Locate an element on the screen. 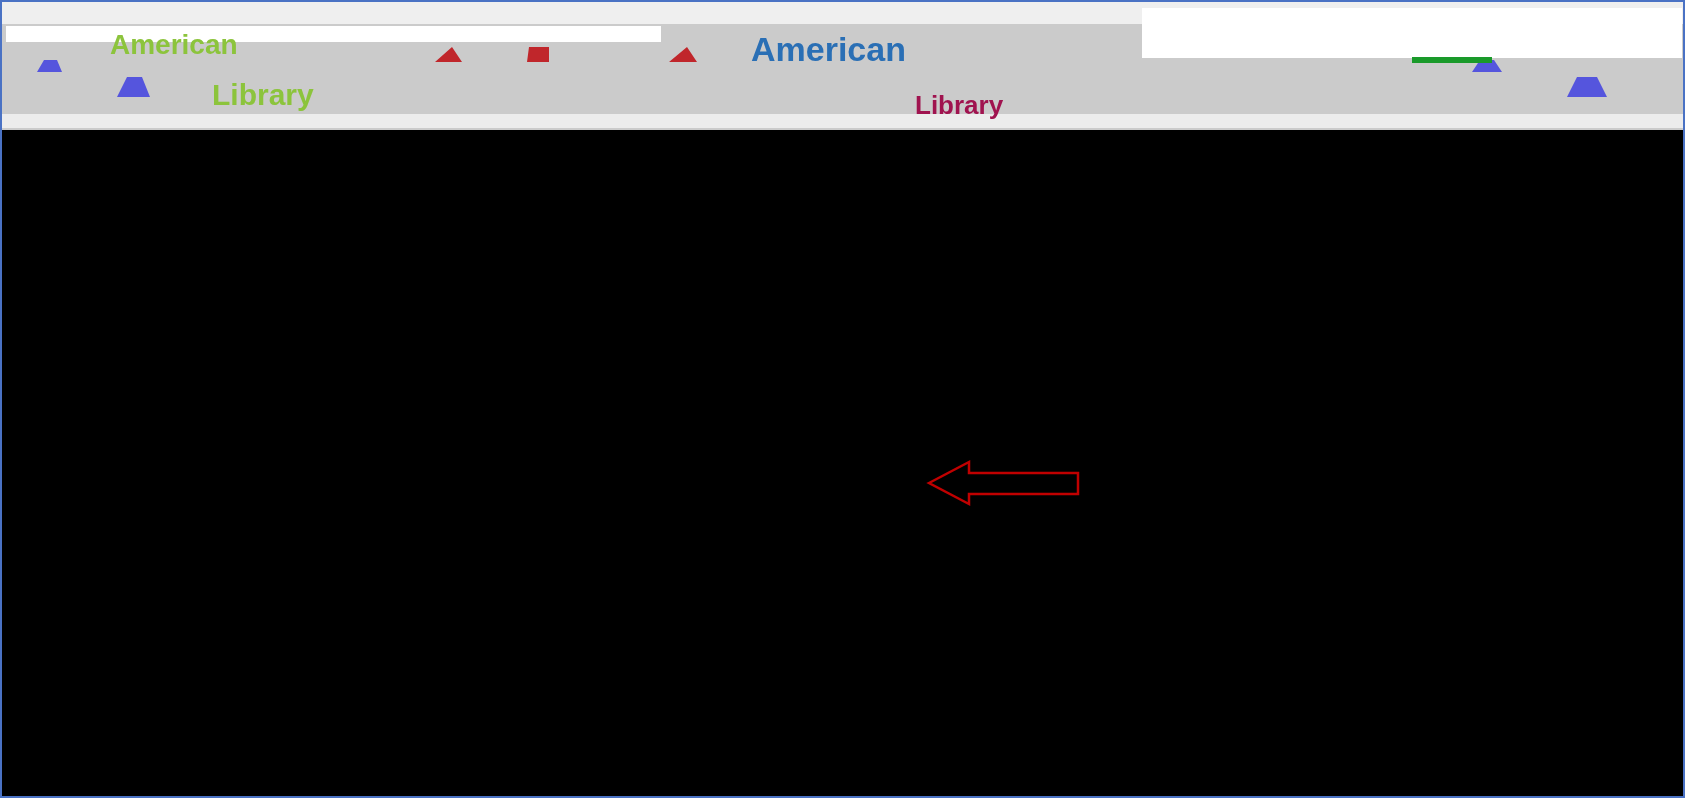 This screenshot has width=1685, height=798. logo-text: Library is located at coordinates (263, 95).